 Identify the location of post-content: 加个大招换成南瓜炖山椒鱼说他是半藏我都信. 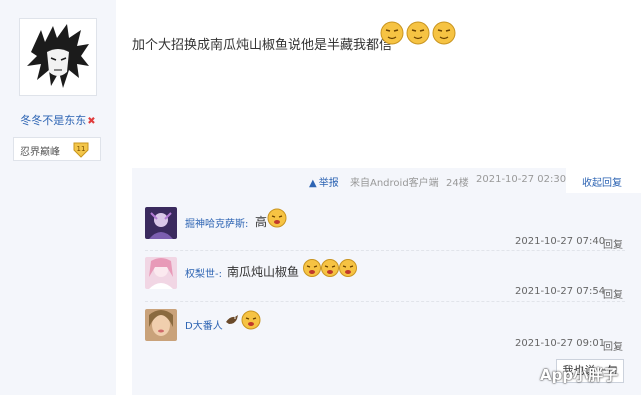
(262, 45).